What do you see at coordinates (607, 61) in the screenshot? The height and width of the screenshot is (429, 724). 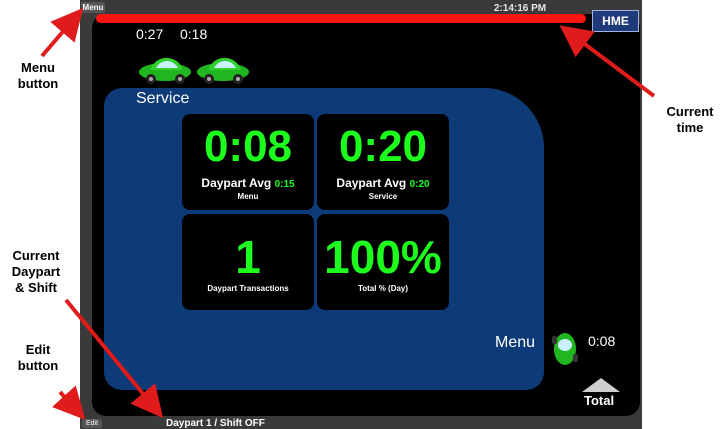 I see `arrow-to-current-time` at bounding box center [607, 61].